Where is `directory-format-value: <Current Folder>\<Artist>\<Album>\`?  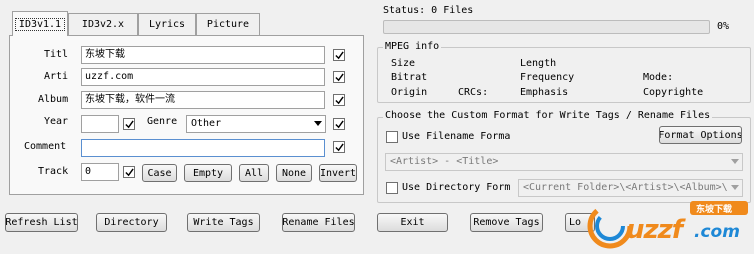 directory-format-value: <Current Folder>\<Artist>\<Album>\ is located at coordinates (625, 187).